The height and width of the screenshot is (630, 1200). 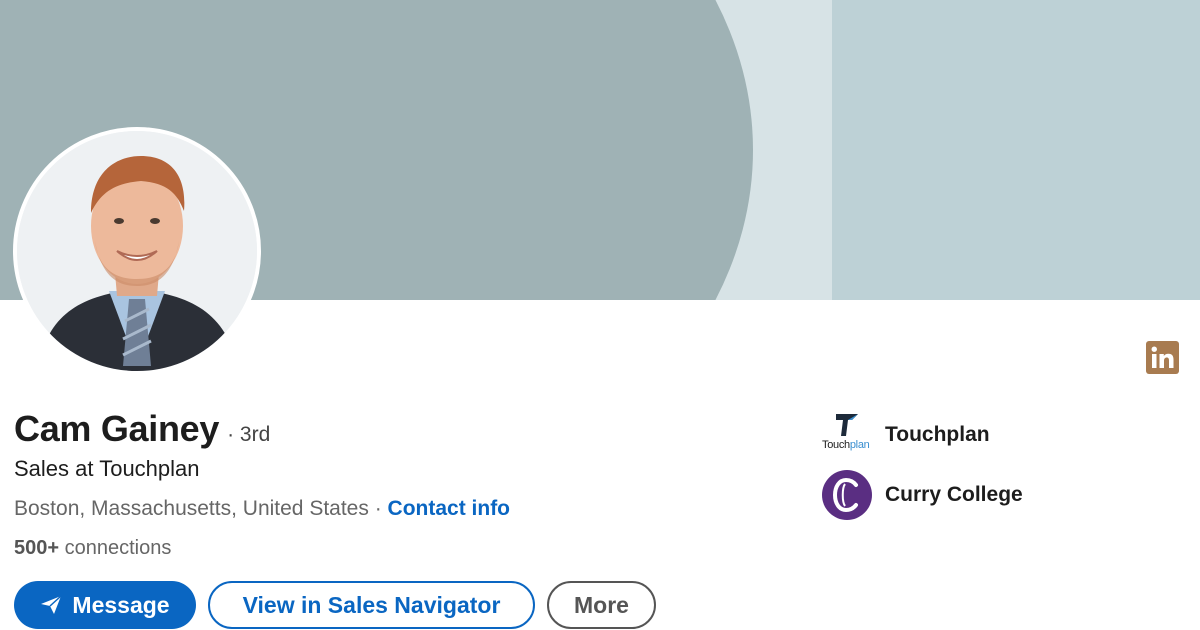 What do you see at coordinates (1162, 357) in the screenshot?
I see `linkedin-icon` at bounding box center [1162, 357].